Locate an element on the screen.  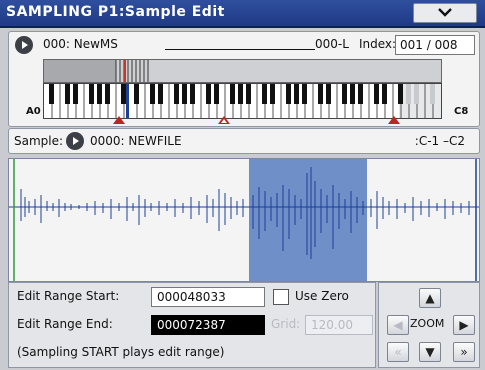
zoom-out-vertical-button: ▼ is located at coordinates (430, 352).